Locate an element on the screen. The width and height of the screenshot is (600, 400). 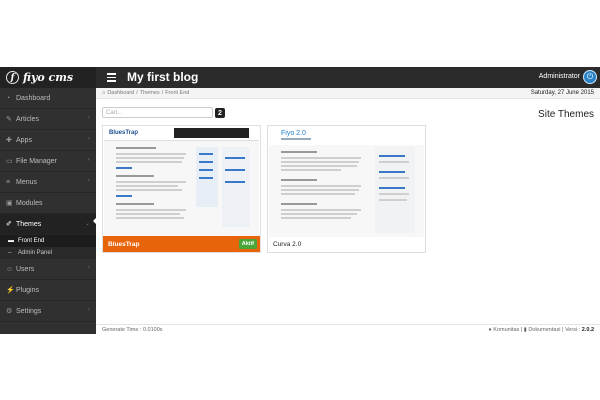
logo: f fiyo cms is located at coordinates (48, 77).